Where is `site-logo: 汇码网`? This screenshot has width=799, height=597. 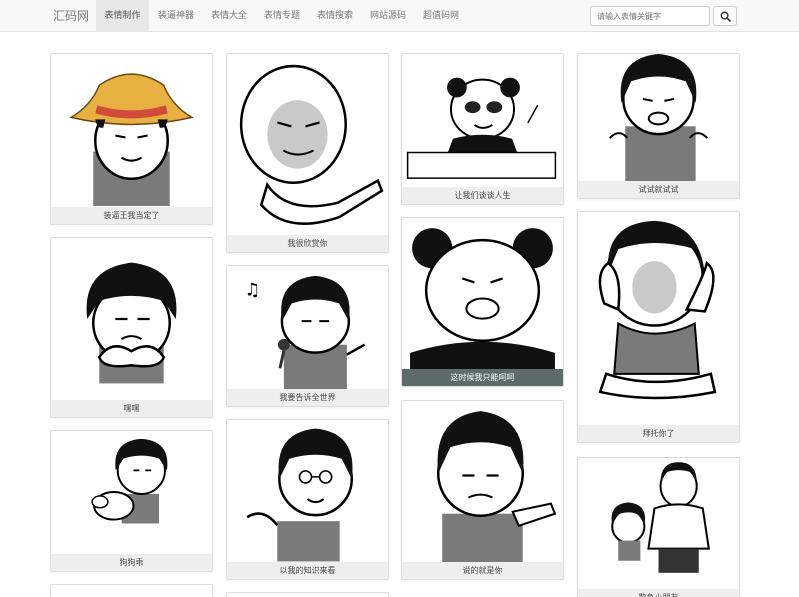 site-logo: 汇码网 is located at coordinates (71, 16).